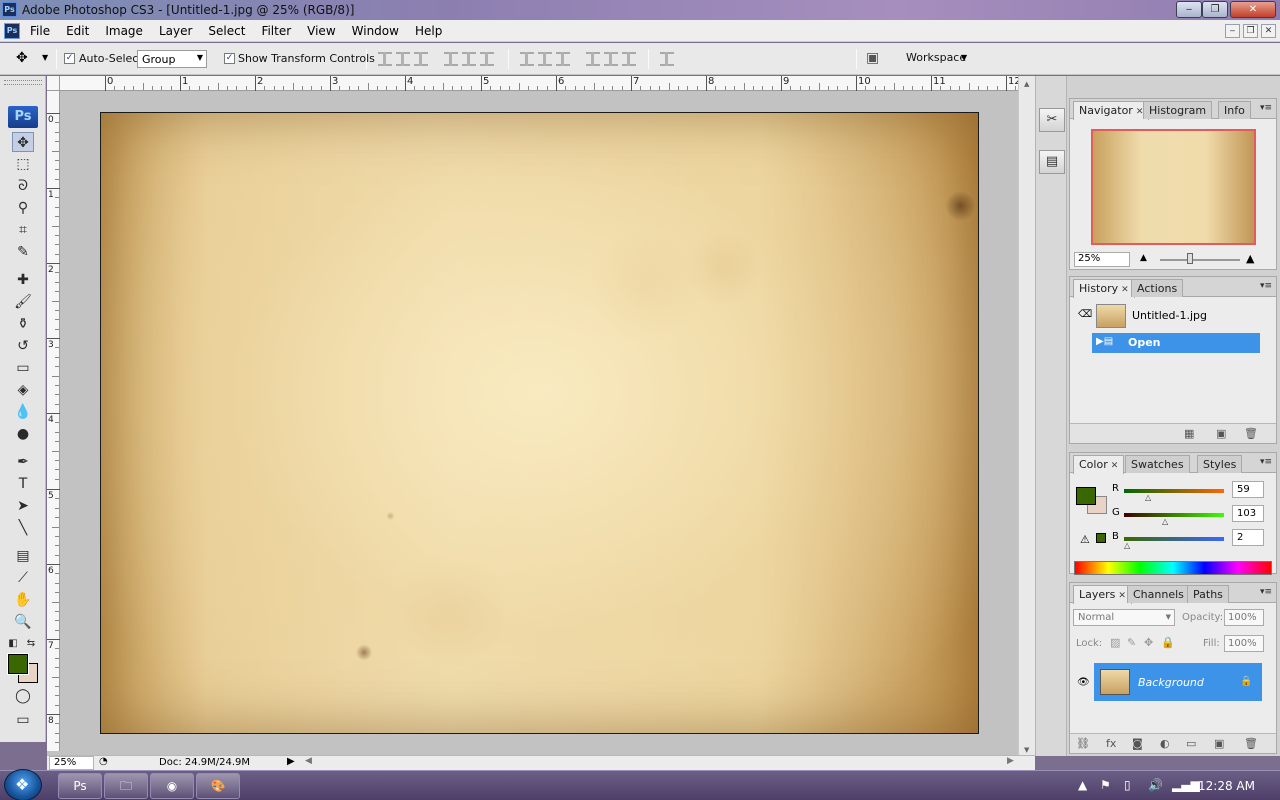  Describe the element at coordinates (308, 761) in the screenshot. I see `scroll-left-icon: ◀` at that location.